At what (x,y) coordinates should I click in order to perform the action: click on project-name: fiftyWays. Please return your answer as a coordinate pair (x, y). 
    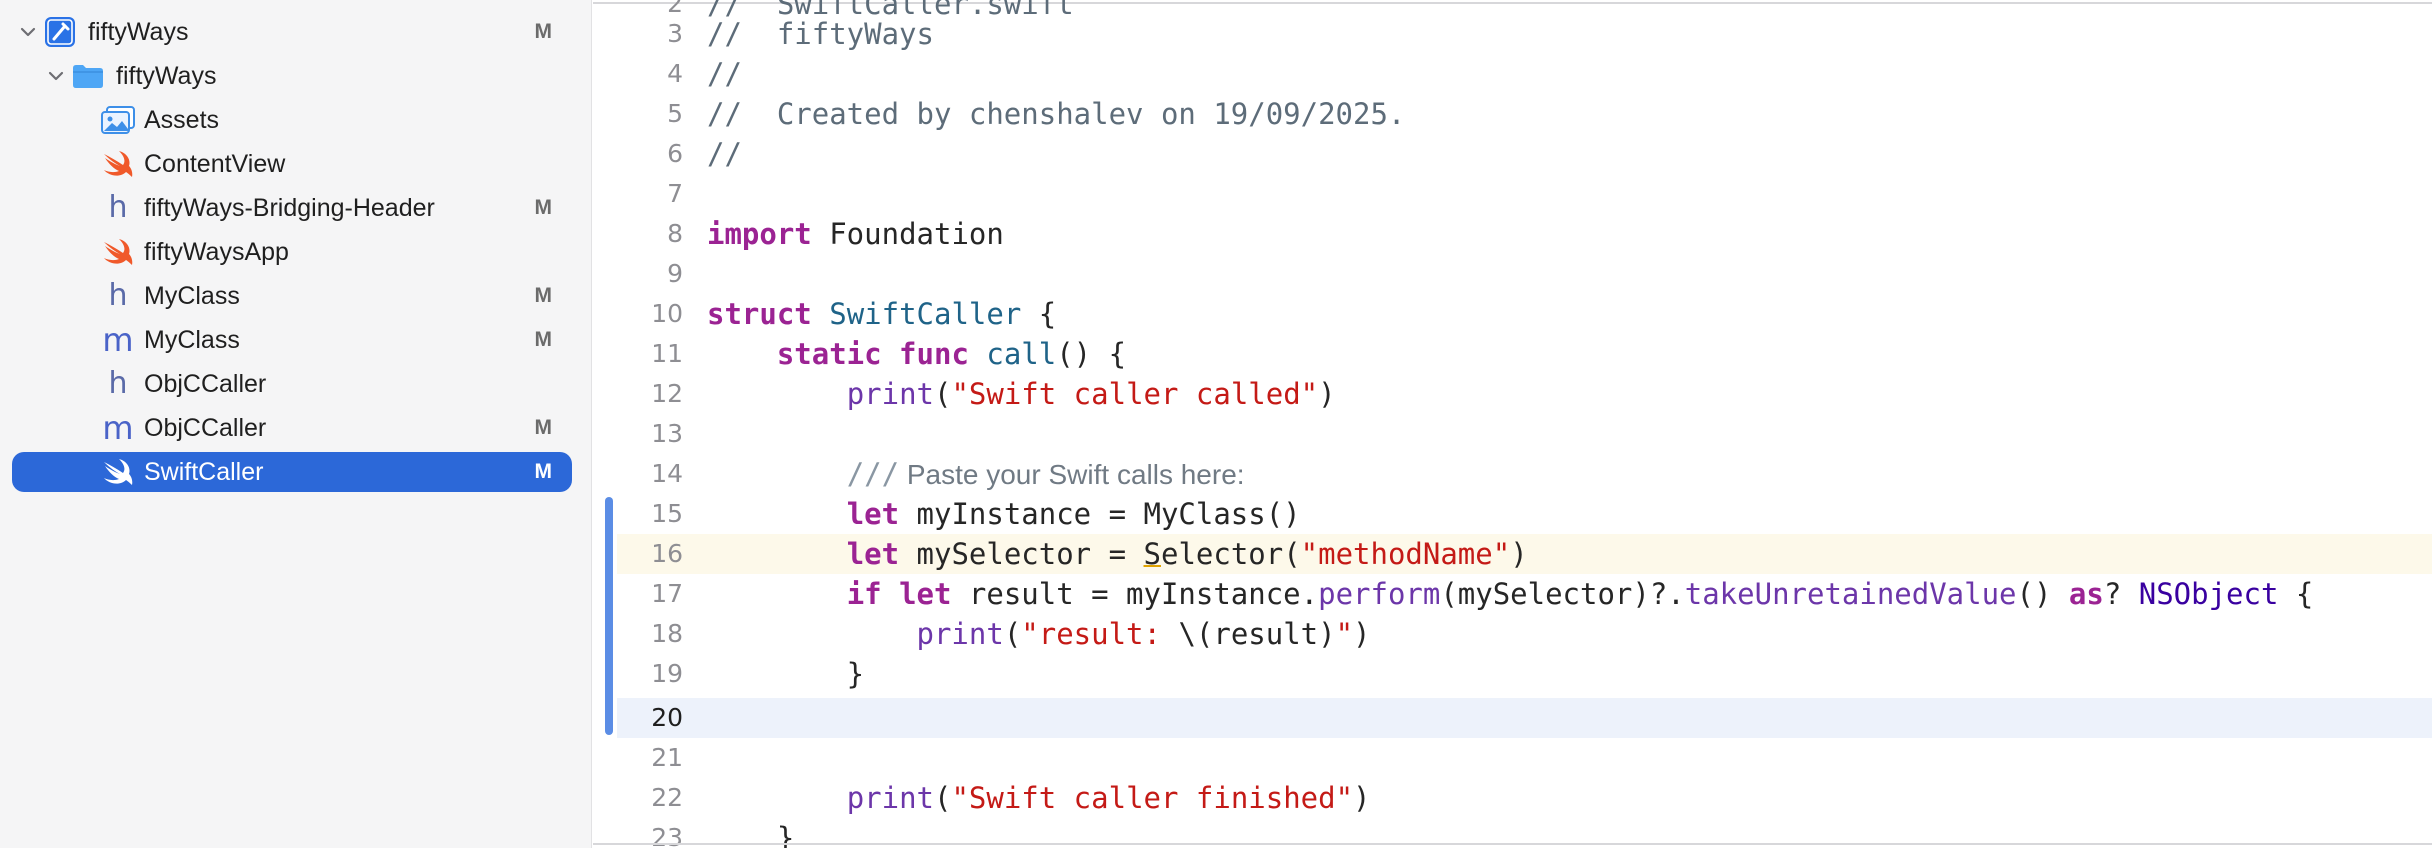
    Looking at the image, I should click on (138, 32).